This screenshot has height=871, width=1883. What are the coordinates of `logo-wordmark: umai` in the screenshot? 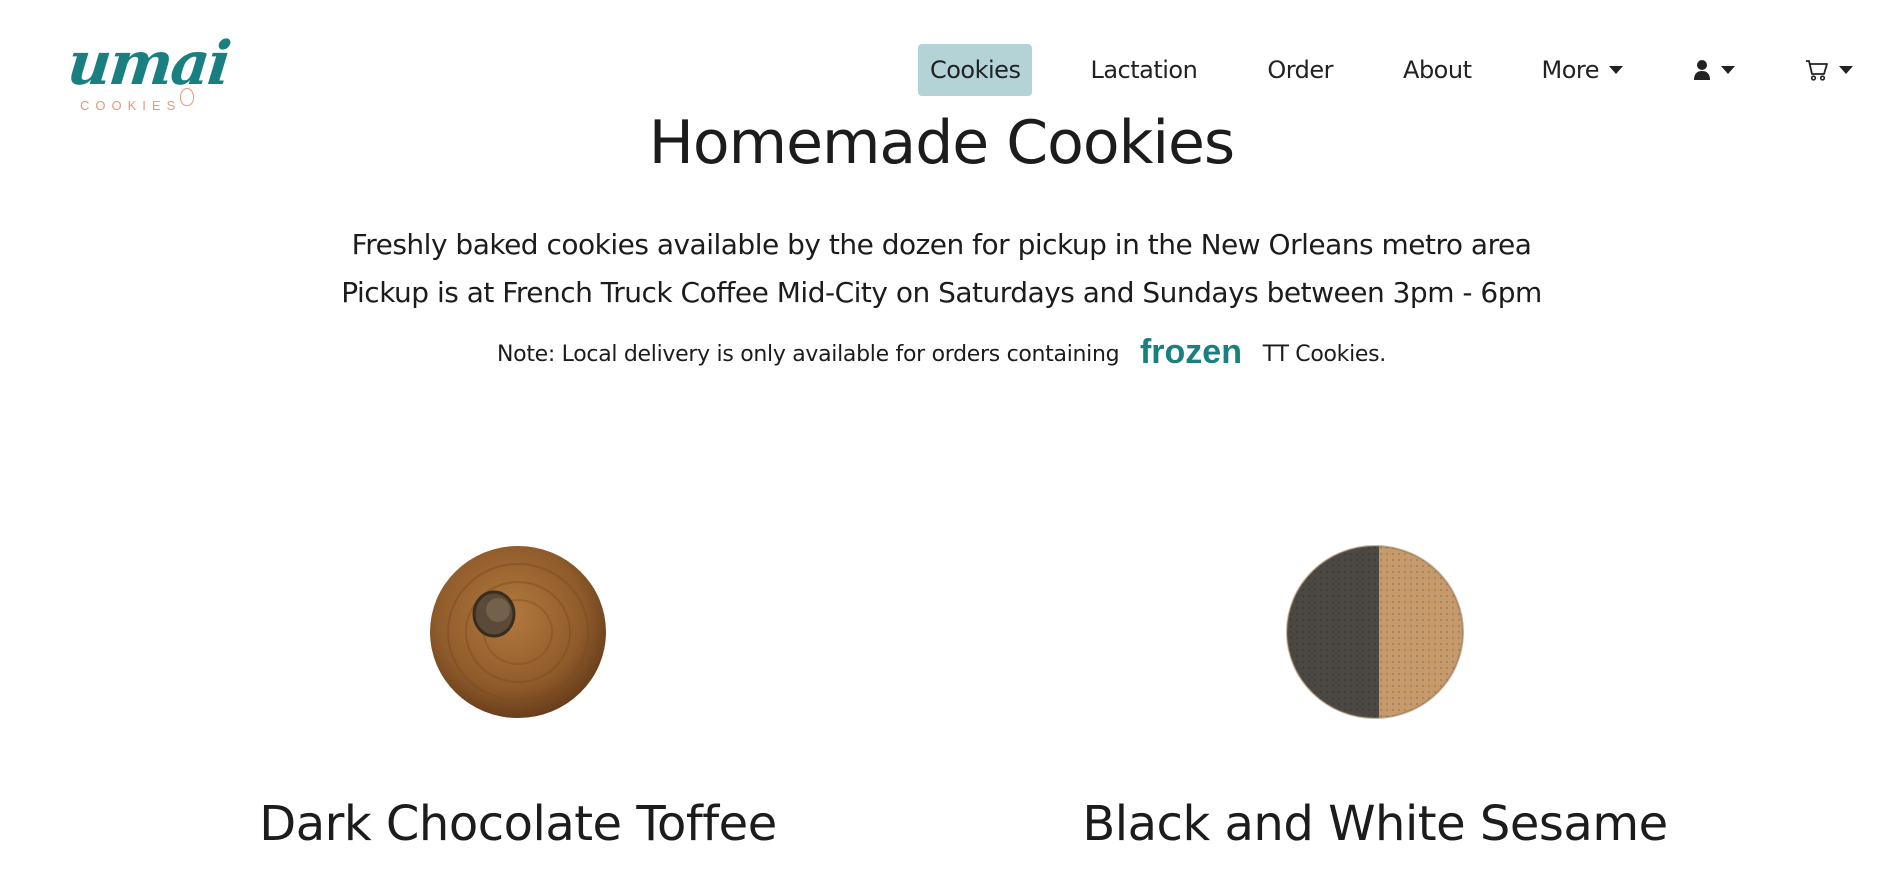 It's located at (148, 64).